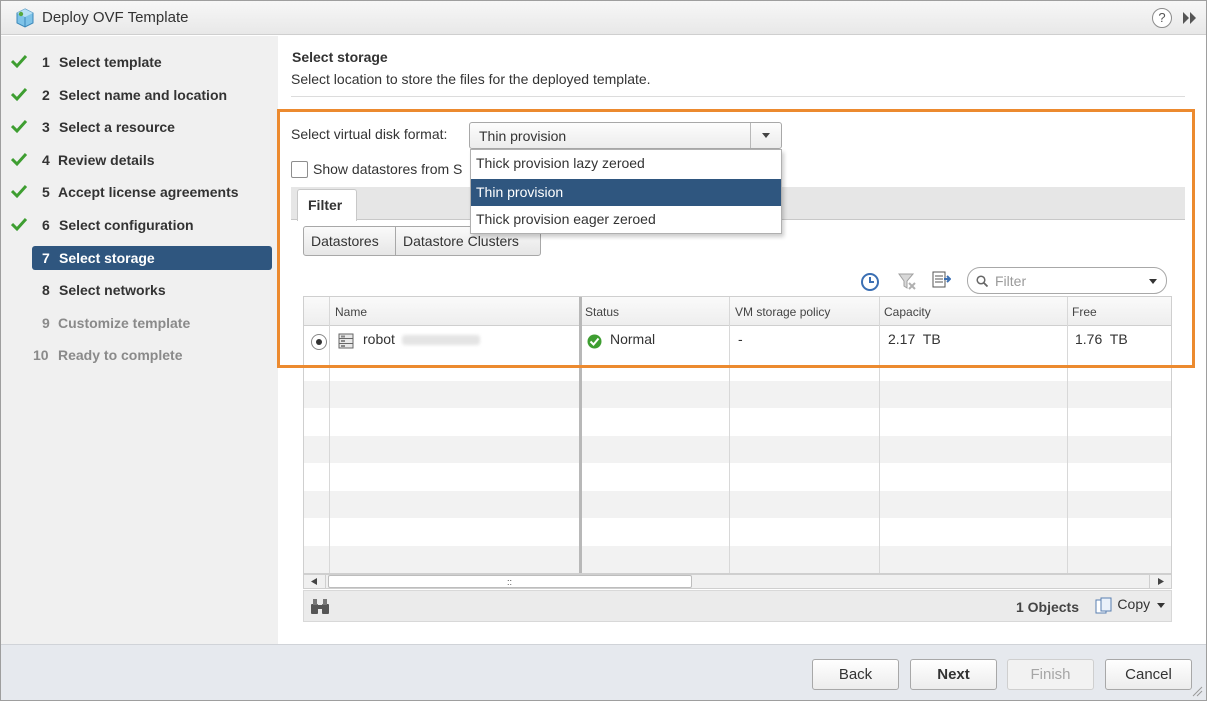  Describe the element at coordinates (139, 192) in the screenshot. I see `step-accept-license: 5 Accept license agreements` at that location.